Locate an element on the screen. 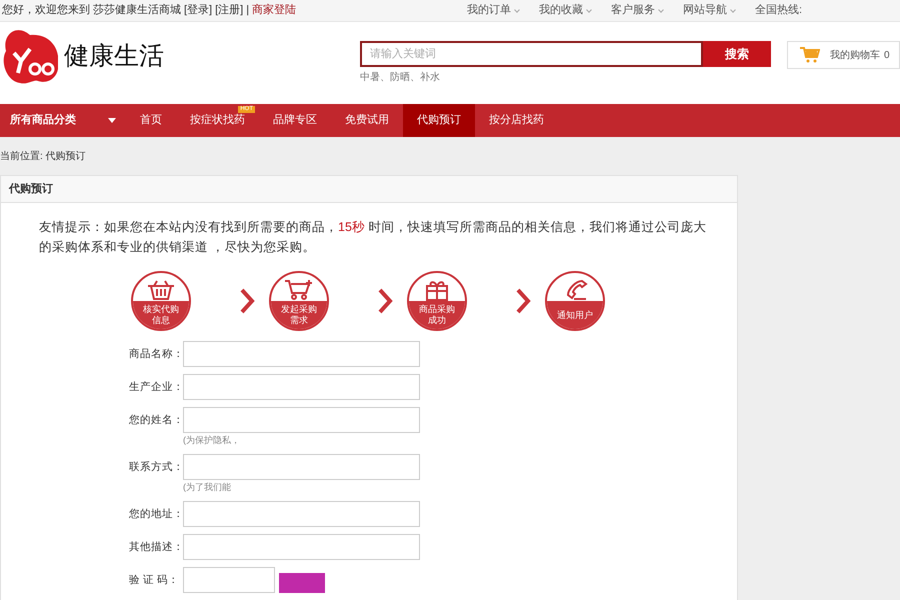 This screenshot has width=900, height=600. cart-button: 我的购物车 0 is located at coordinates (843, 55).